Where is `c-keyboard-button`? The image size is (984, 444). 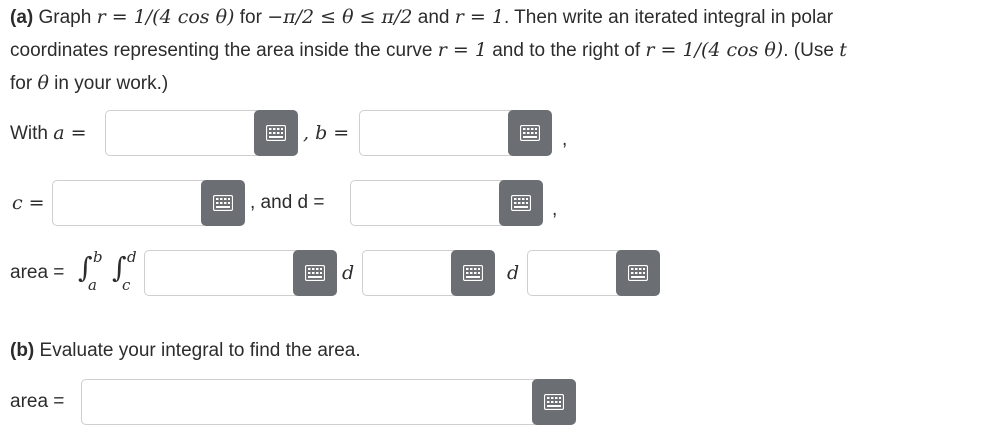
c-keyboard-button is located at coordinates (223, 203).